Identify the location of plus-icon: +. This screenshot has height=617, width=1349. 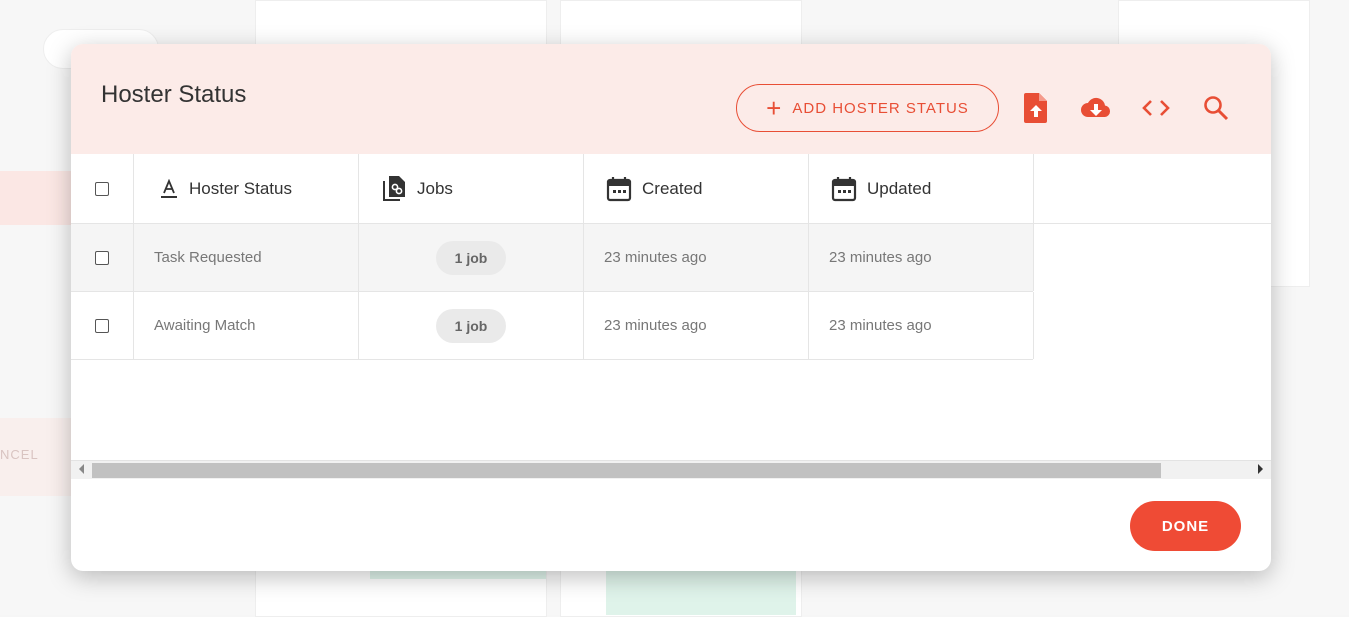
(774, 108).